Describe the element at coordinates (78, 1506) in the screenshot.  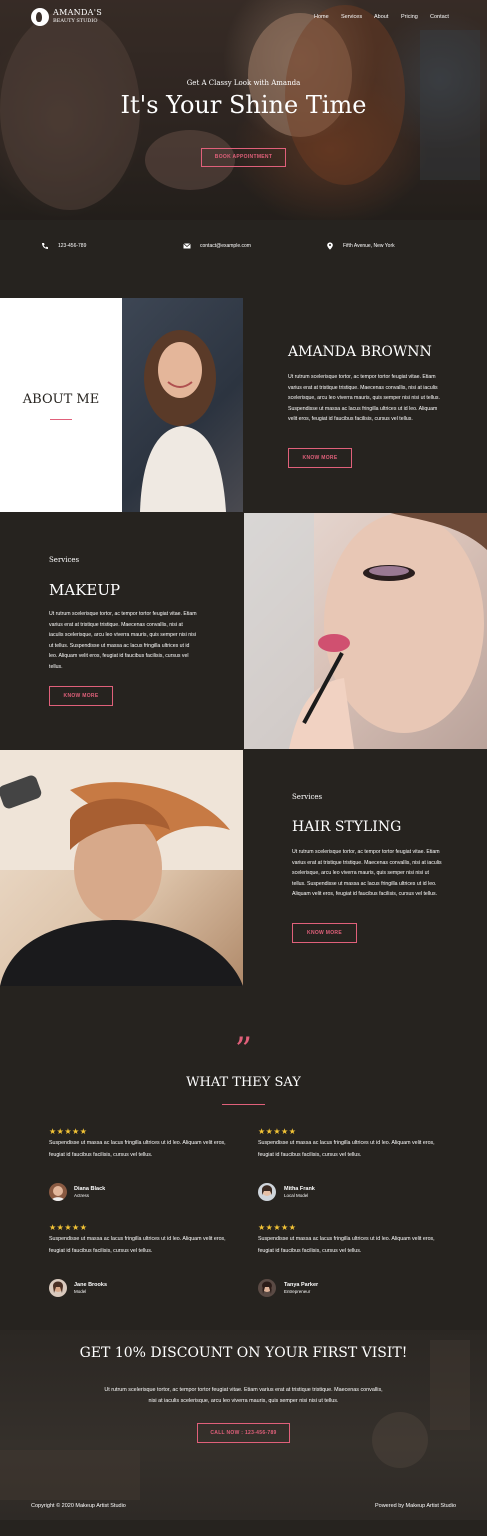
I see `footer-copyright: Copyright © 2020 Makeup Artist Studio` at that location.